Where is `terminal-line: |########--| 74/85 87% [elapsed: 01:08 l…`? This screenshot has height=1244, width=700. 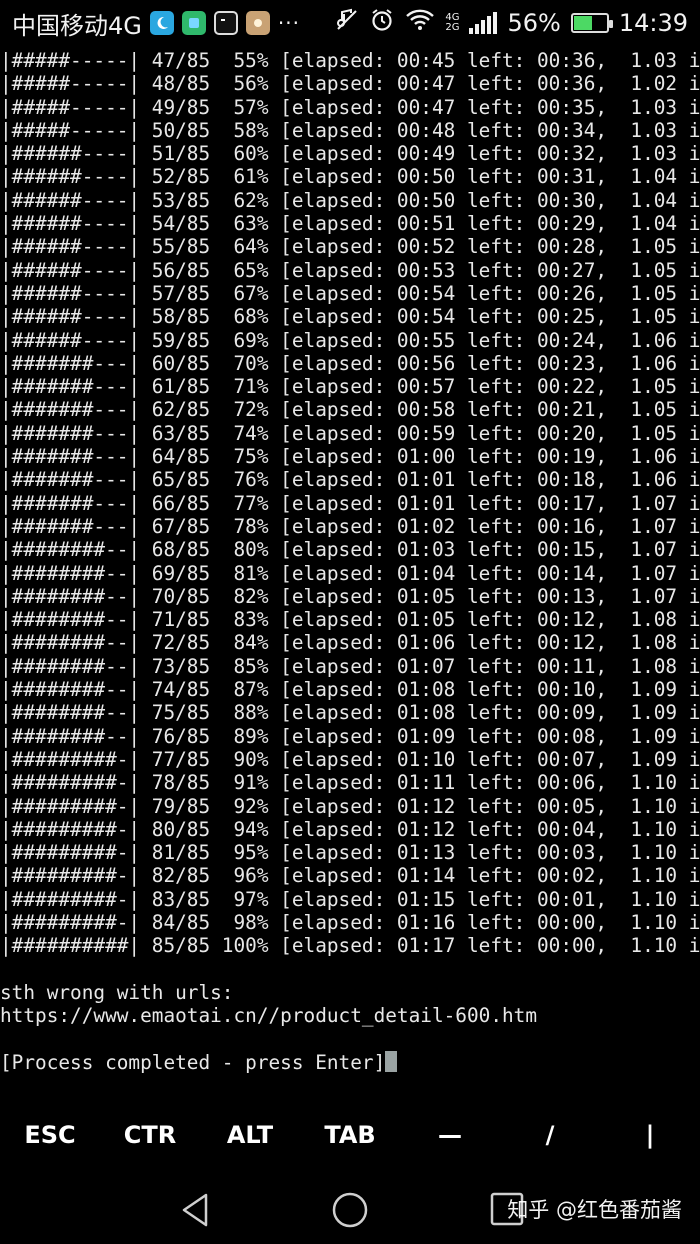
terminal-line: |########--| 74/85 87% [elapsed: 01:08 l… is located at coordinates (350, 690).